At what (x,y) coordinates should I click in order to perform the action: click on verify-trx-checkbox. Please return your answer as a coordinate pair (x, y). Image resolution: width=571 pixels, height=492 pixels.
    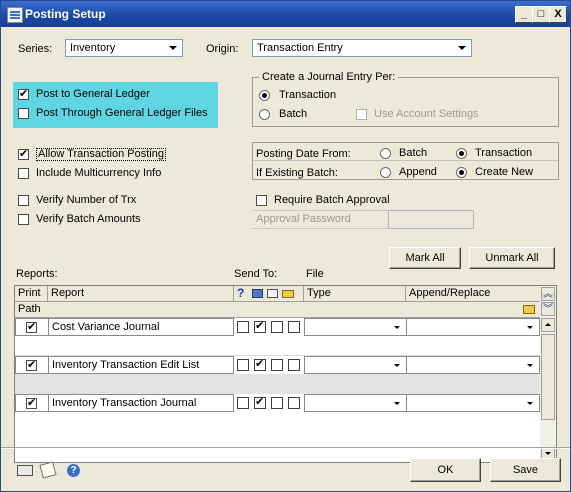
    Looking at the image, I should click on (23, 200).